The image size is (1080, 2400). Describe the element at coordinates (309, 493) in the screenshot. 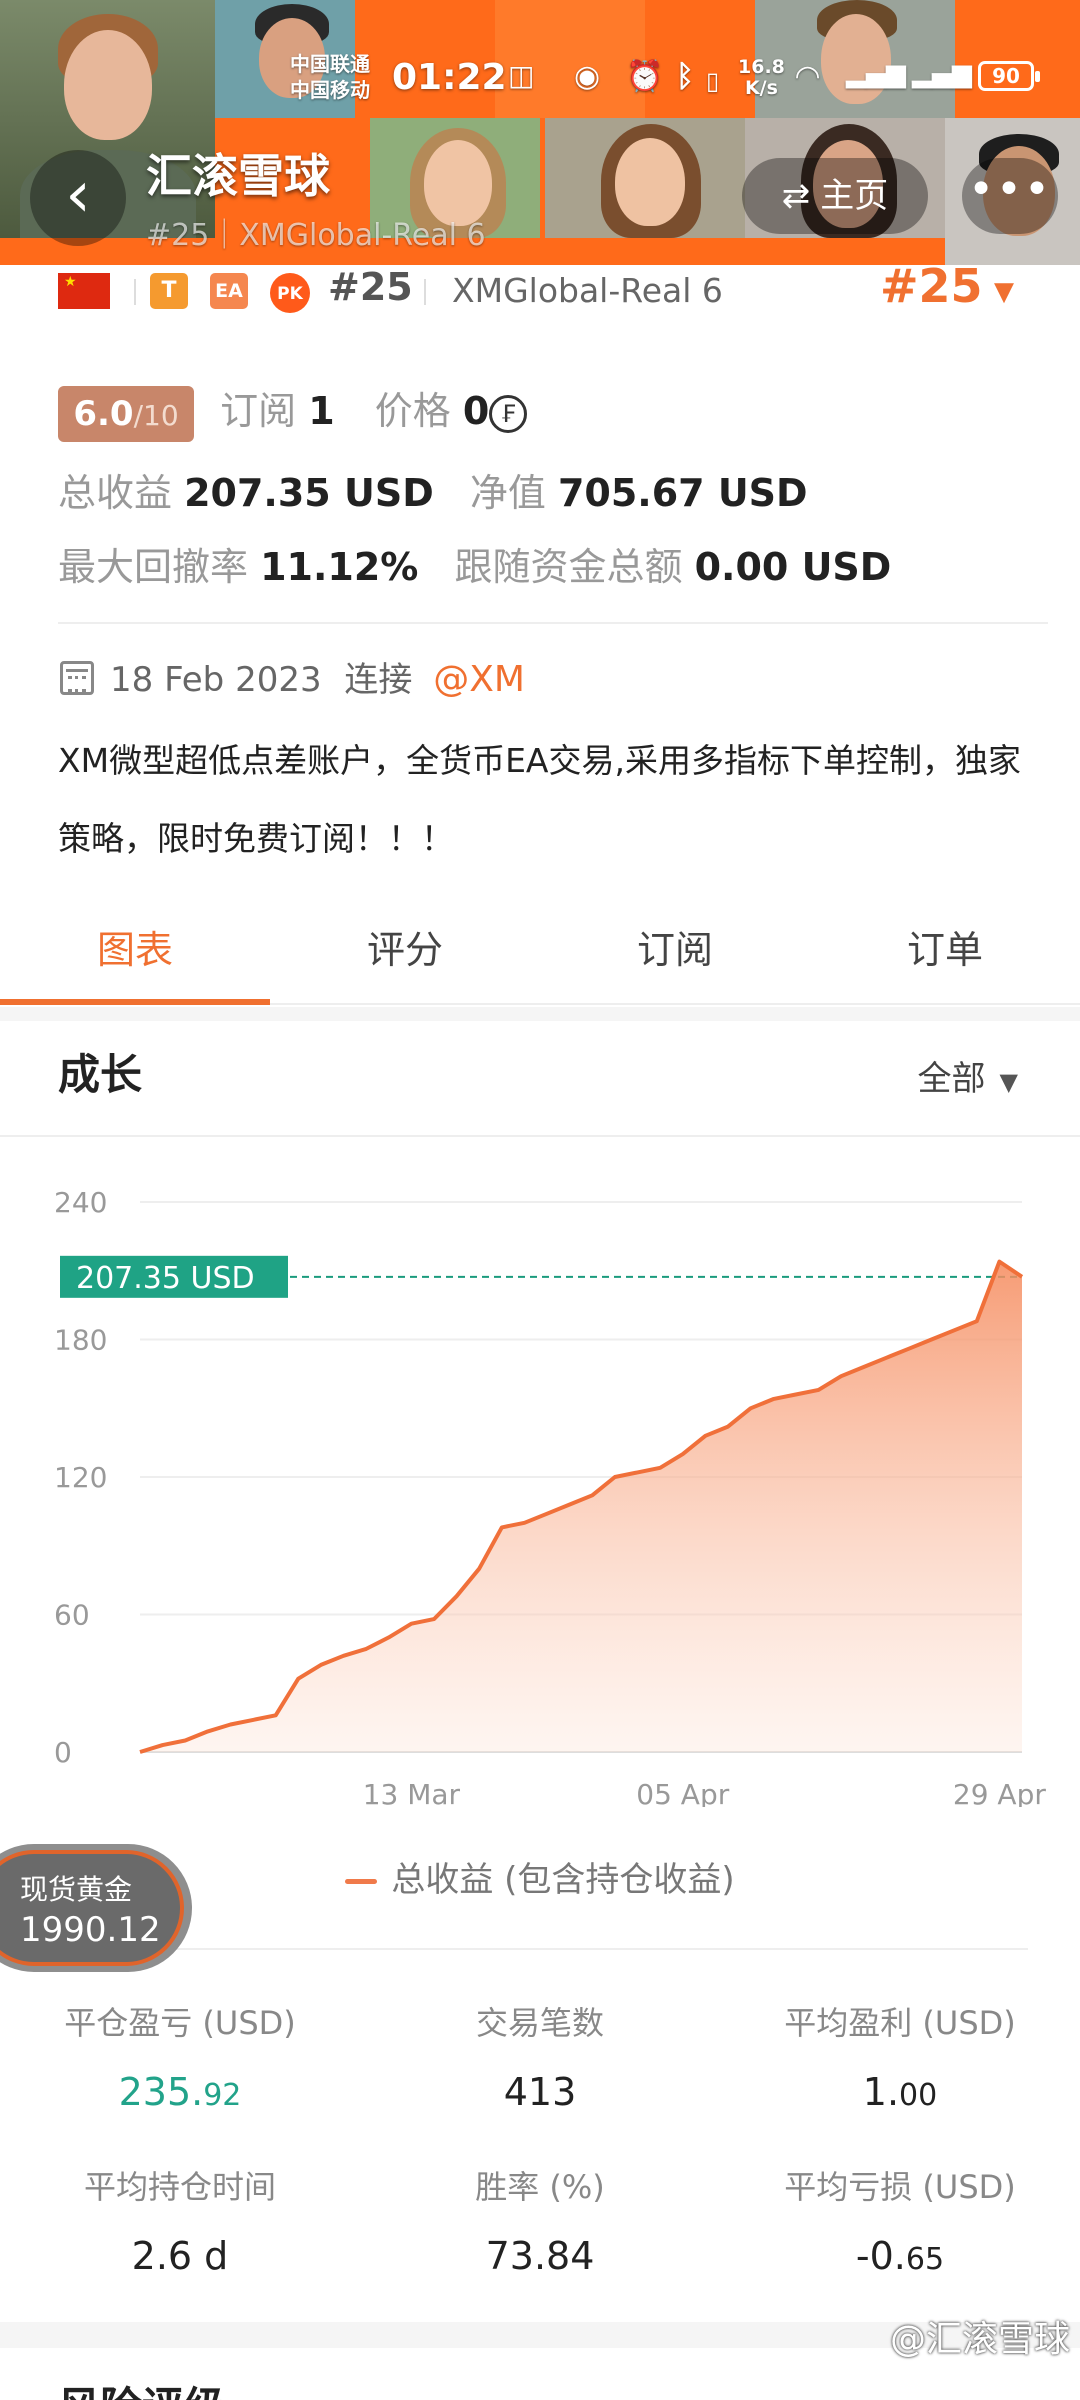

I see `total-profit-value: 207.35 USD` at that location.